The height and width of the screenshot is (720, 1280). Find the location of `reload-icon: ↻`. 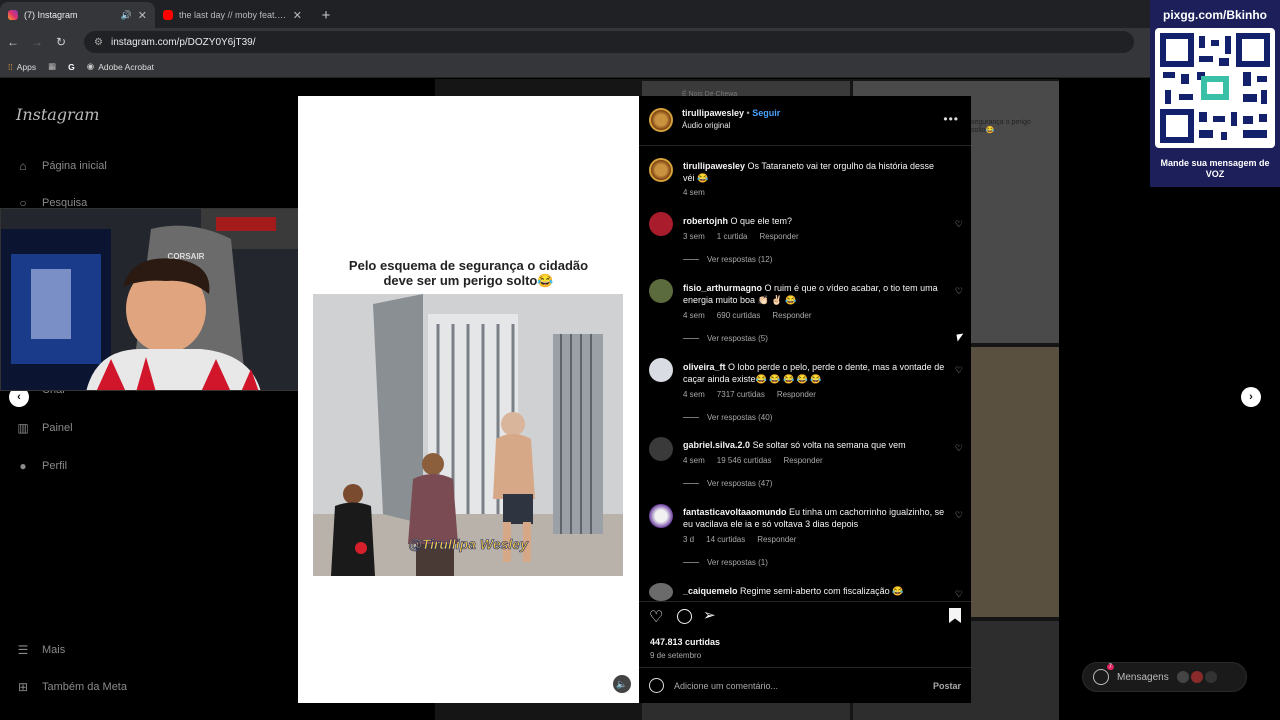

reload-icon: ↻ is located at coordinates (61, 42).